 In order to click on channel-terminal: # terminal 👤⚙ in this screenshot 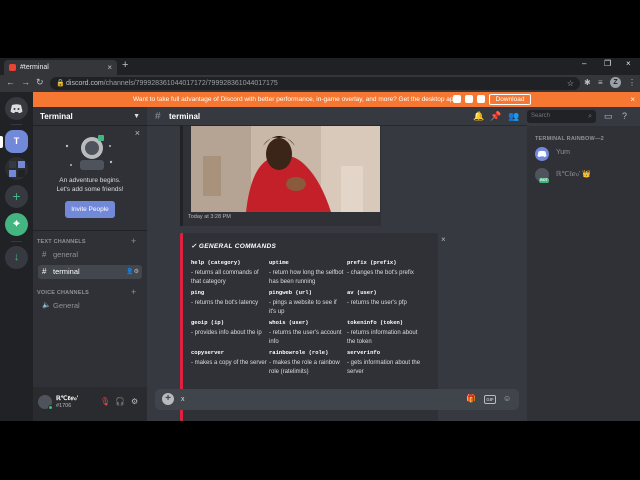, I will do `click(90, 272)`.